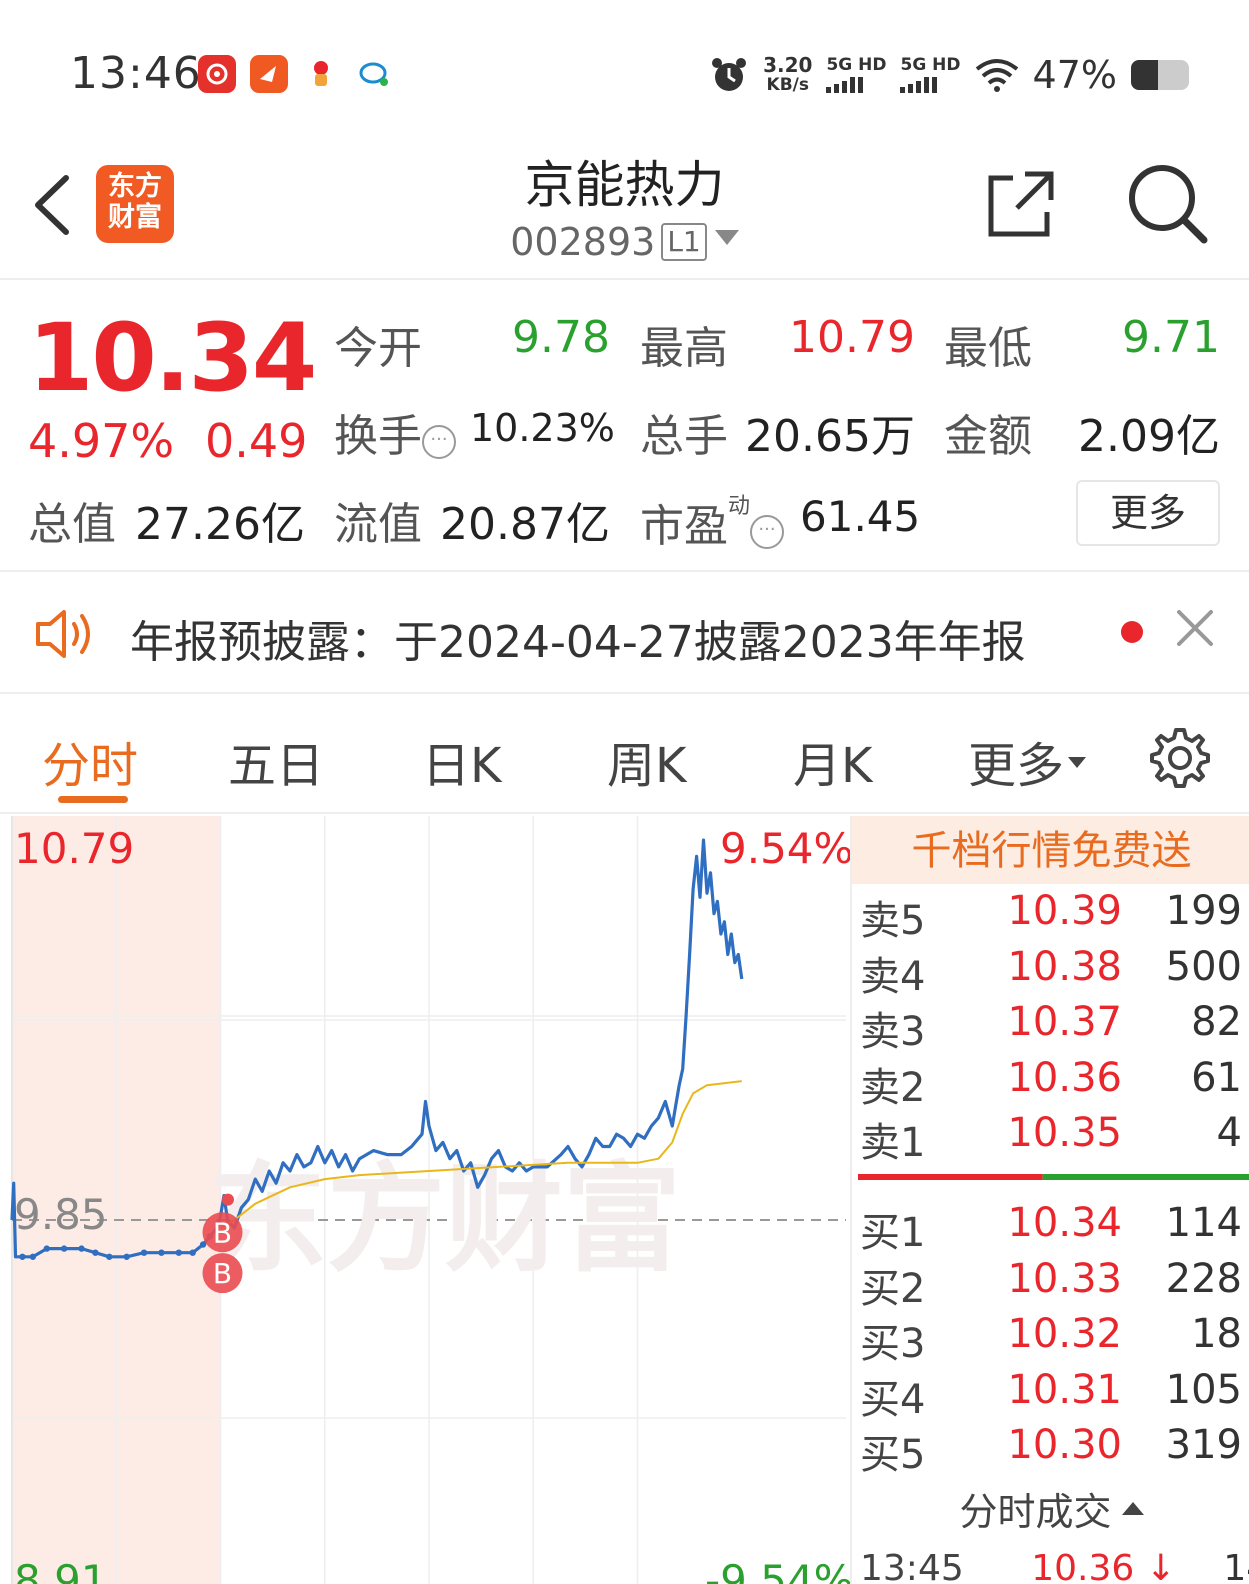  What do you see at coordinates (684, 436) in the screenshot?
I see `volume-label: 总手` at bounding box center [684, 436].